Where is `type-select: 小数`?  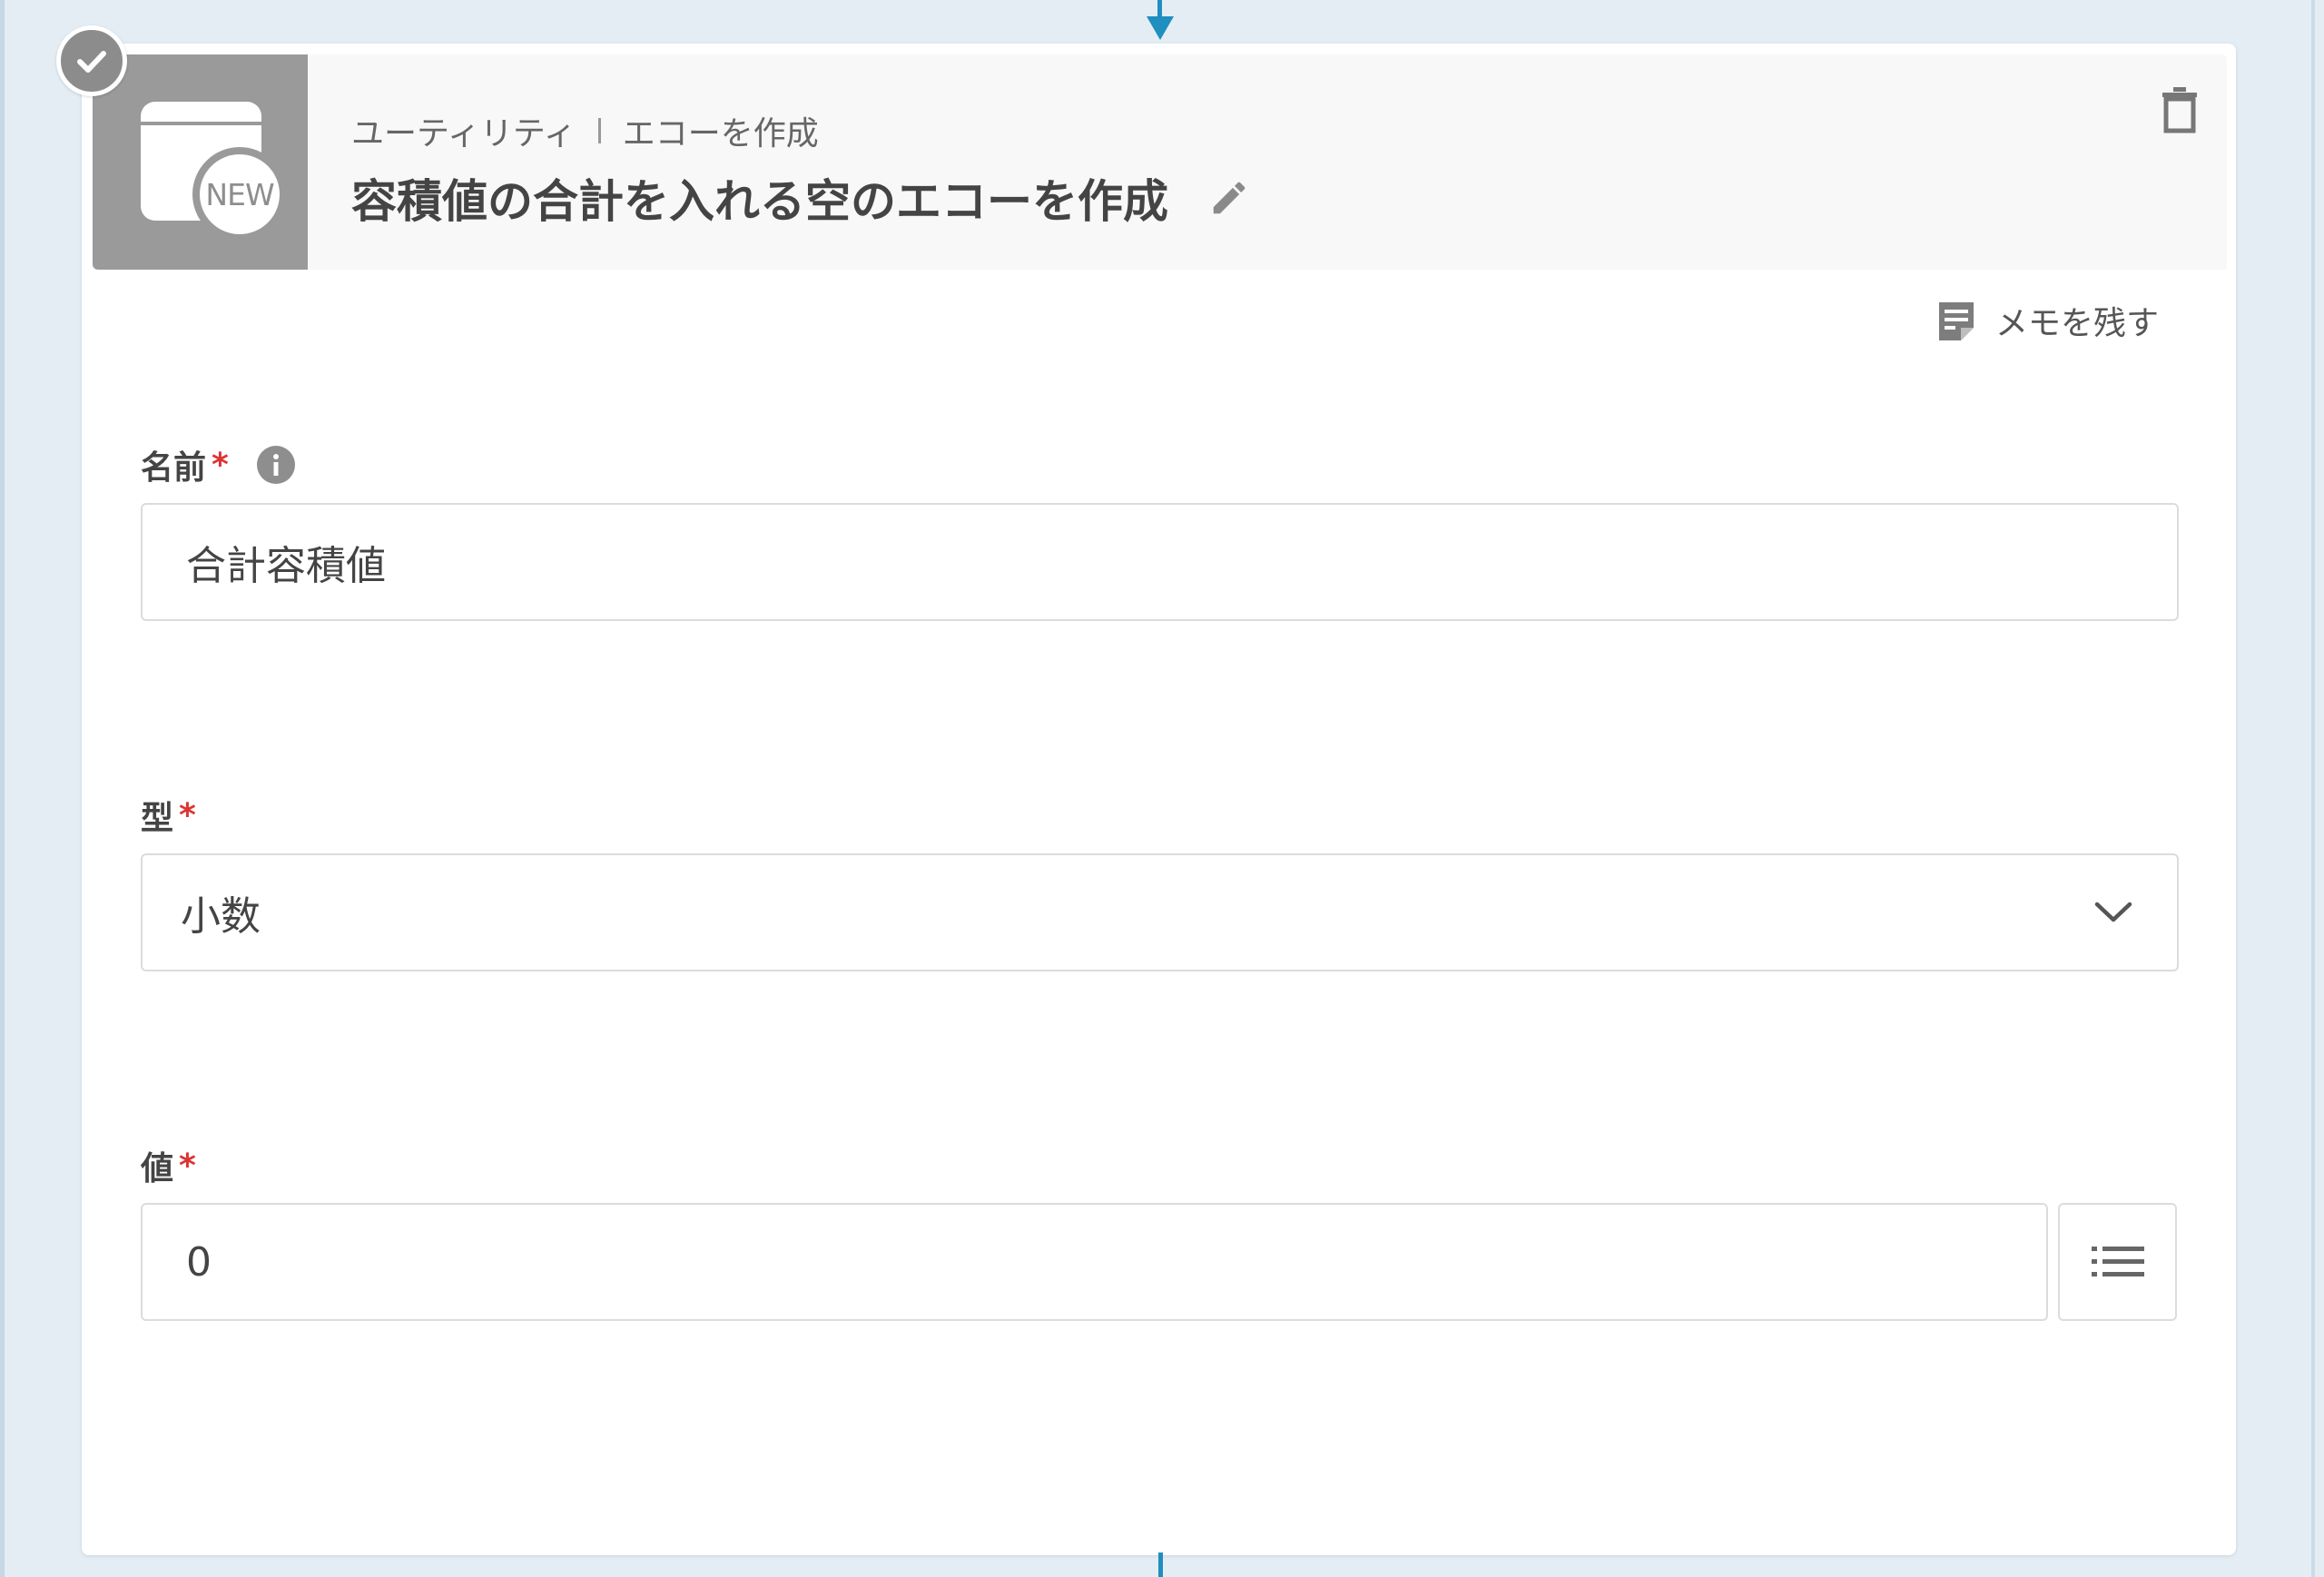
type-select: 小数 is located at coordinates (1160, 912).